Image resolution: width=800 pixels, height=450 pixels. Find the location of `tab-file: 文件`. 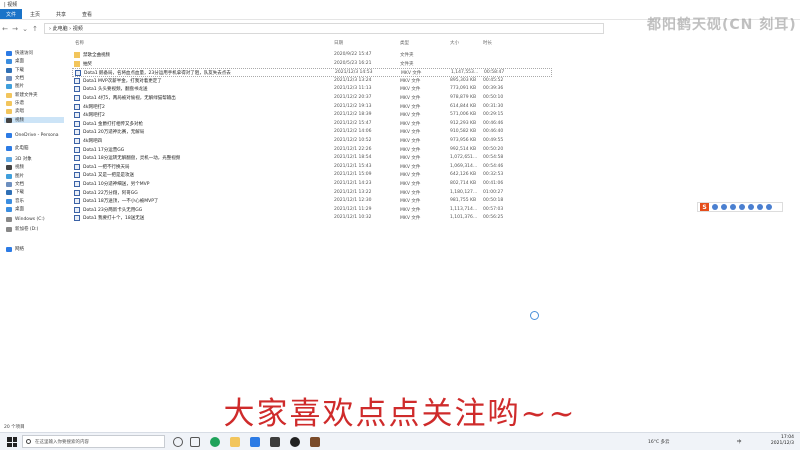

tab-file: 文件 is located at coordinates (11, 14).